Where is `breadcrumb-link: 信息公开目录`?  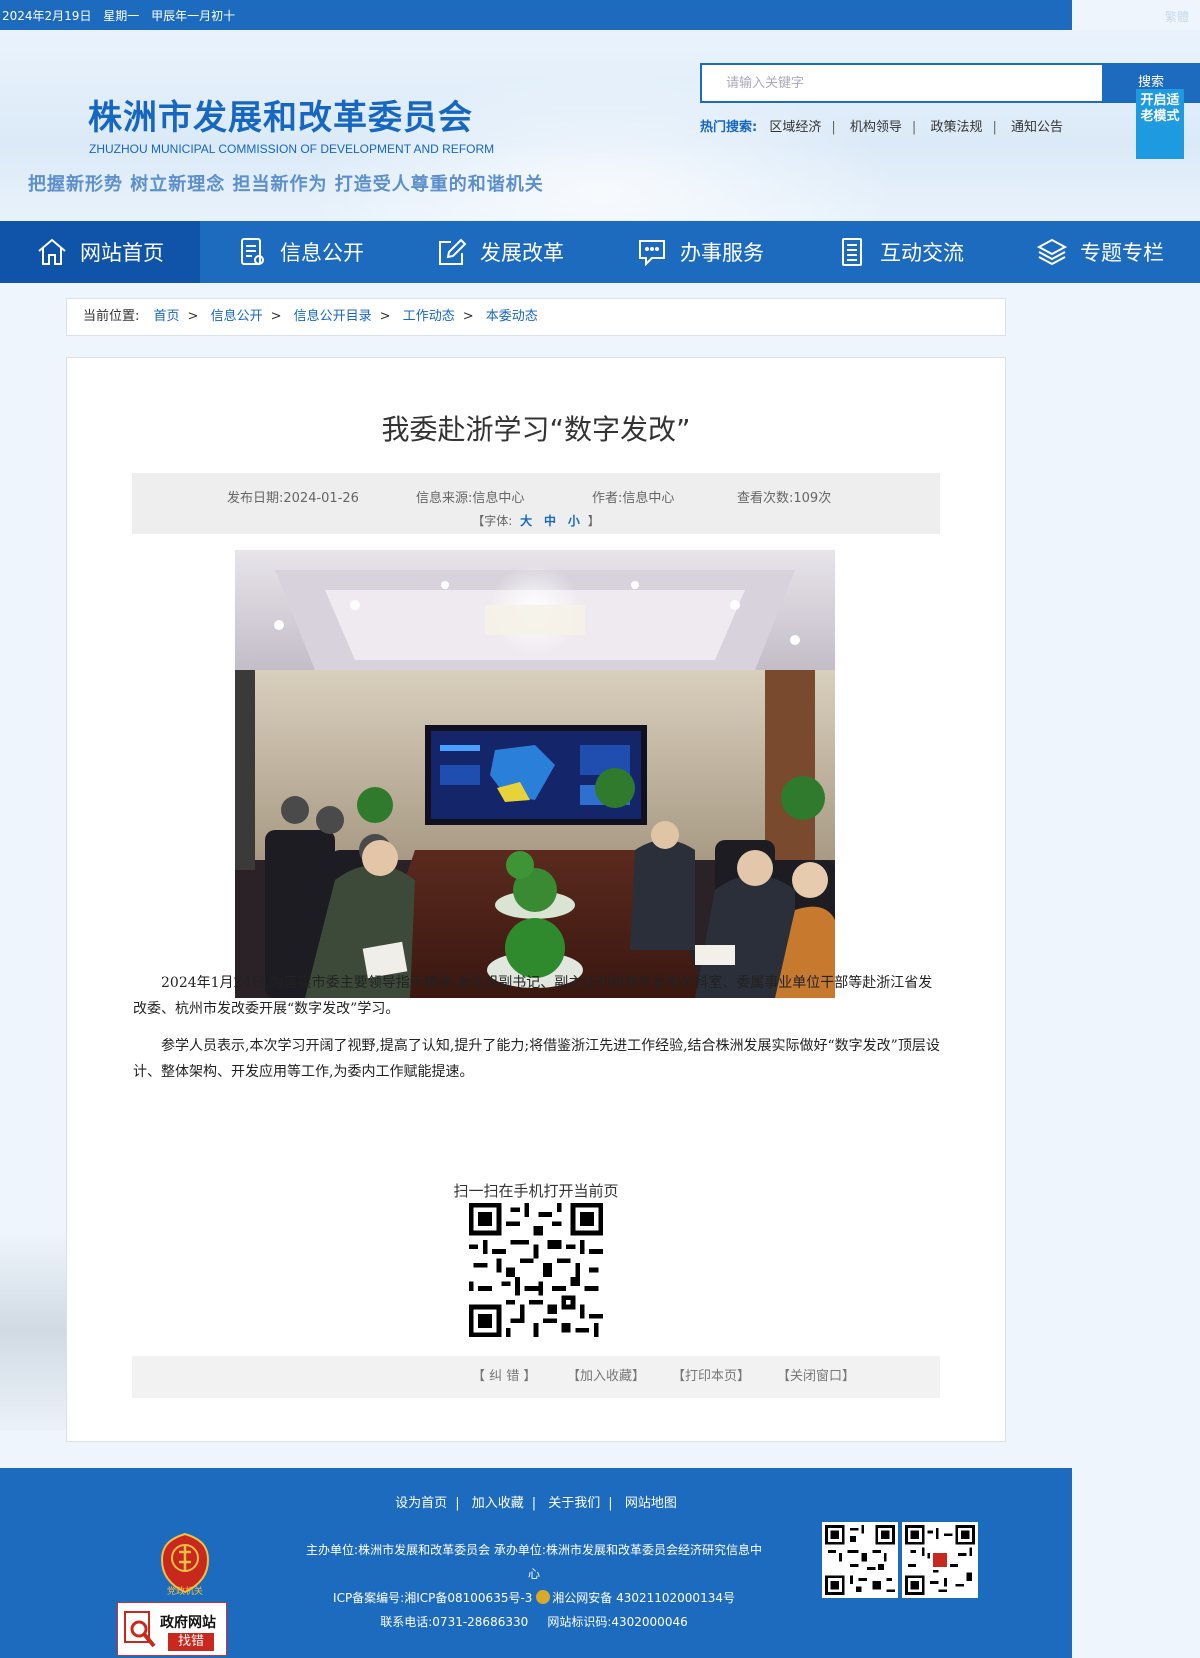 breadcrumb-link: 信息公开目录 is located at coordinates (333, 316).